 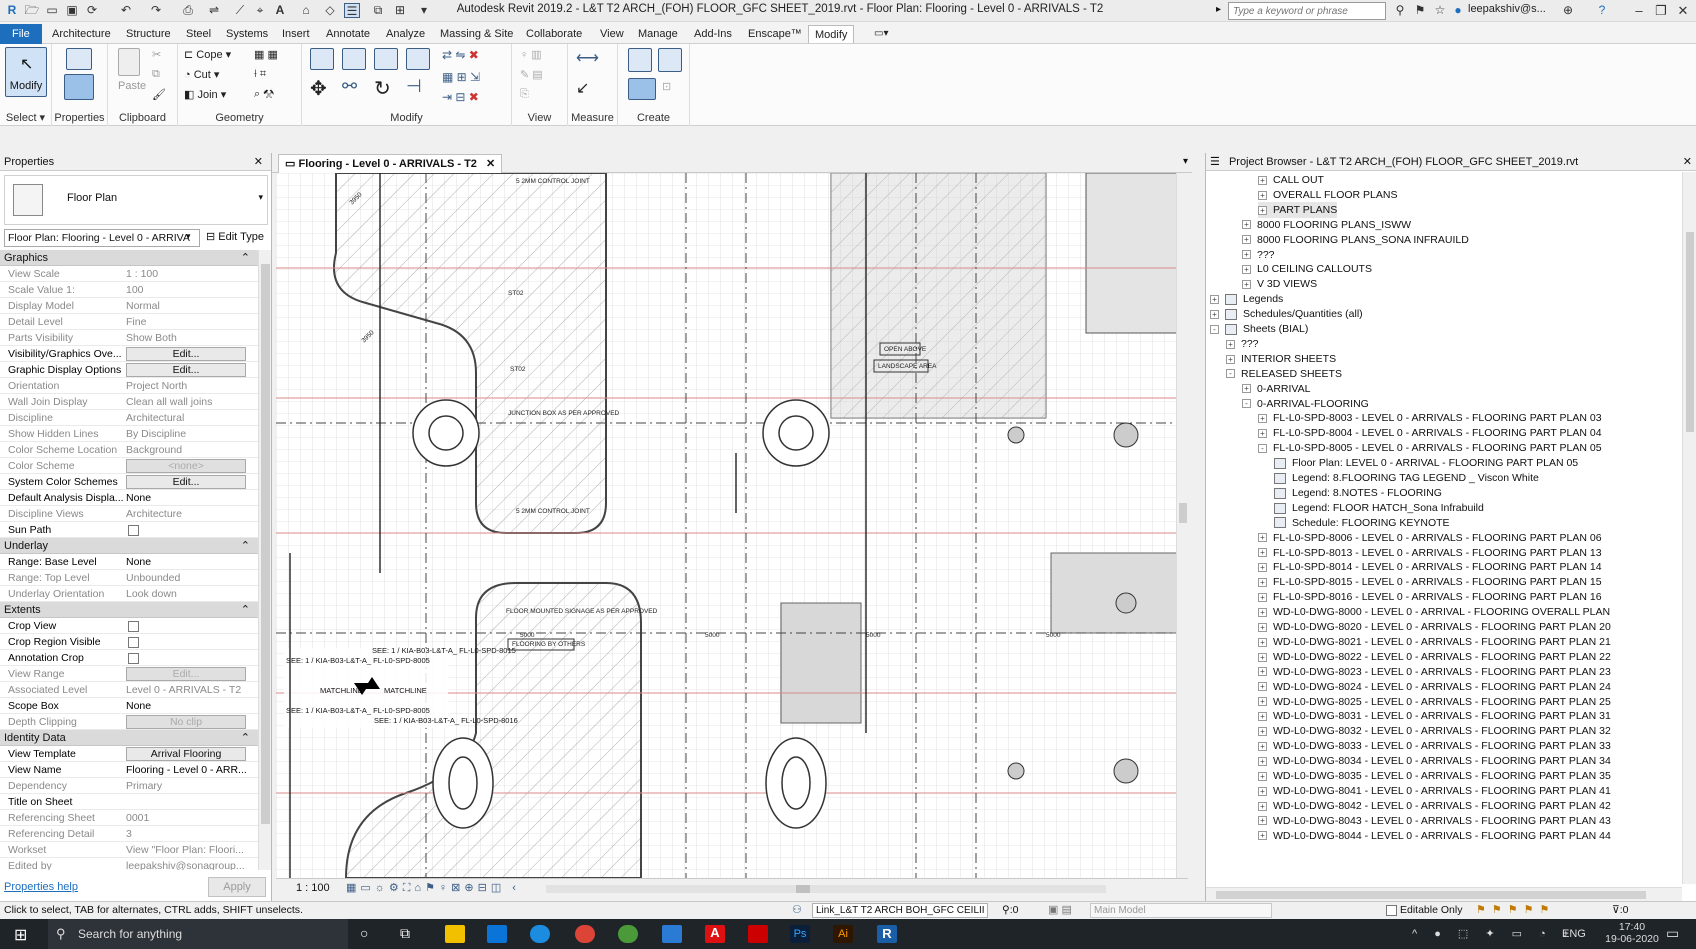 I want to click on property-value: Fine, so click(x=191, y=322).